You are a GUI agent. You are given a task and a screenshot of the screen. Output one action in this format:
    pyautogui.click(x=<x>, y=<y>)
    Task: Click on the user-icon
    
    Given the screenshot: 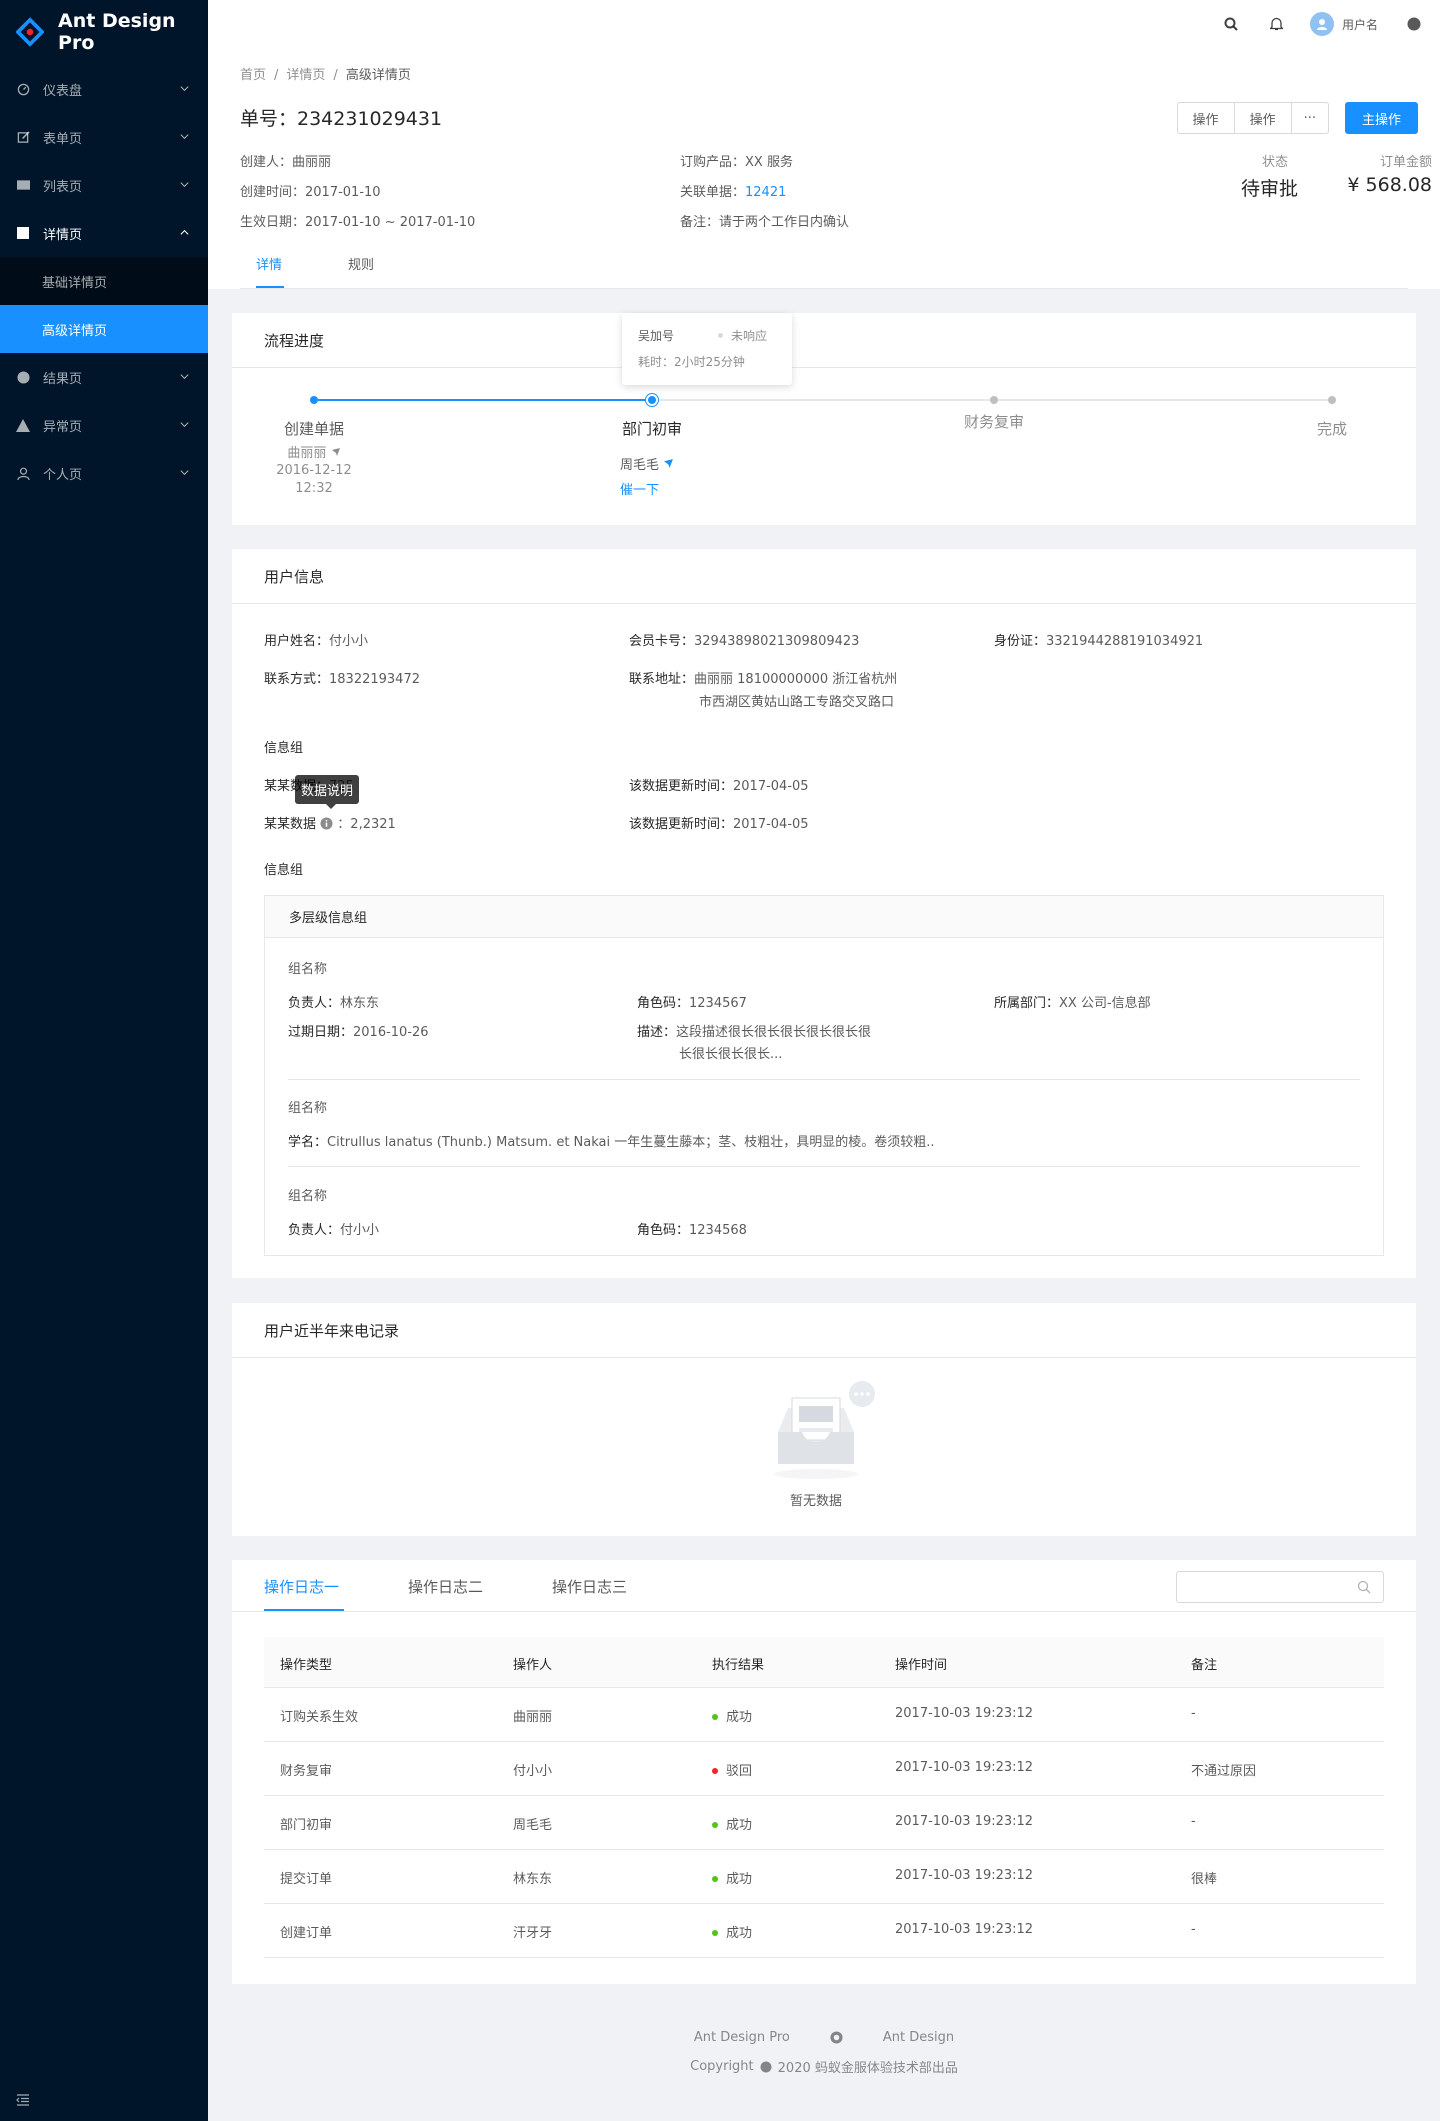 What is the action you would take?
    pyautogui.click(x=23, y=473)
    